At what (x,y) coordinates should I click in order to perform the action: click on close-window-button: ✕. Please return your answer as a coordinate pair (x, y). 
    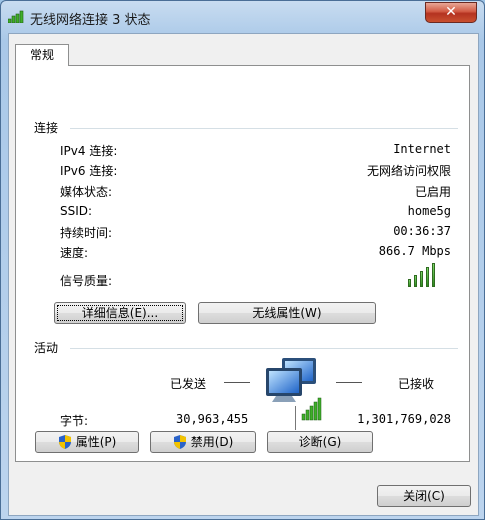
    Looking at the image, I should click on (451, 12).